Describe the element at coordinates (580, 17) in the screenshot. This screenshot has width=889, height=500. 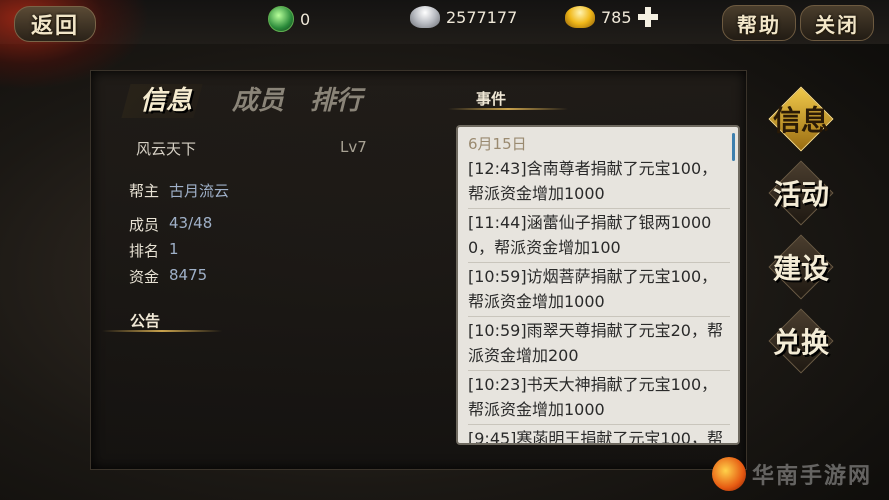
I see `gold-ingot-icon` at that location.